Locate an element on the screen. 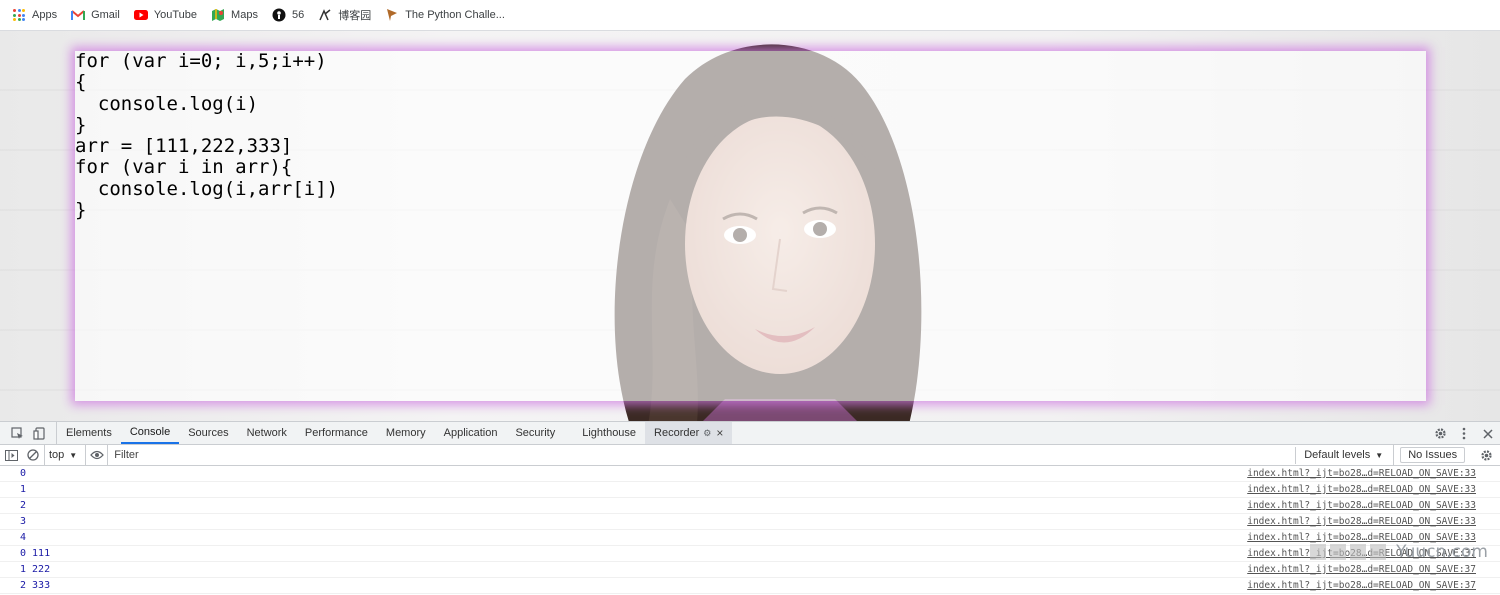 The image size is (1500, 595). issues-button: No Issues is located at coordinates (1433, 455).